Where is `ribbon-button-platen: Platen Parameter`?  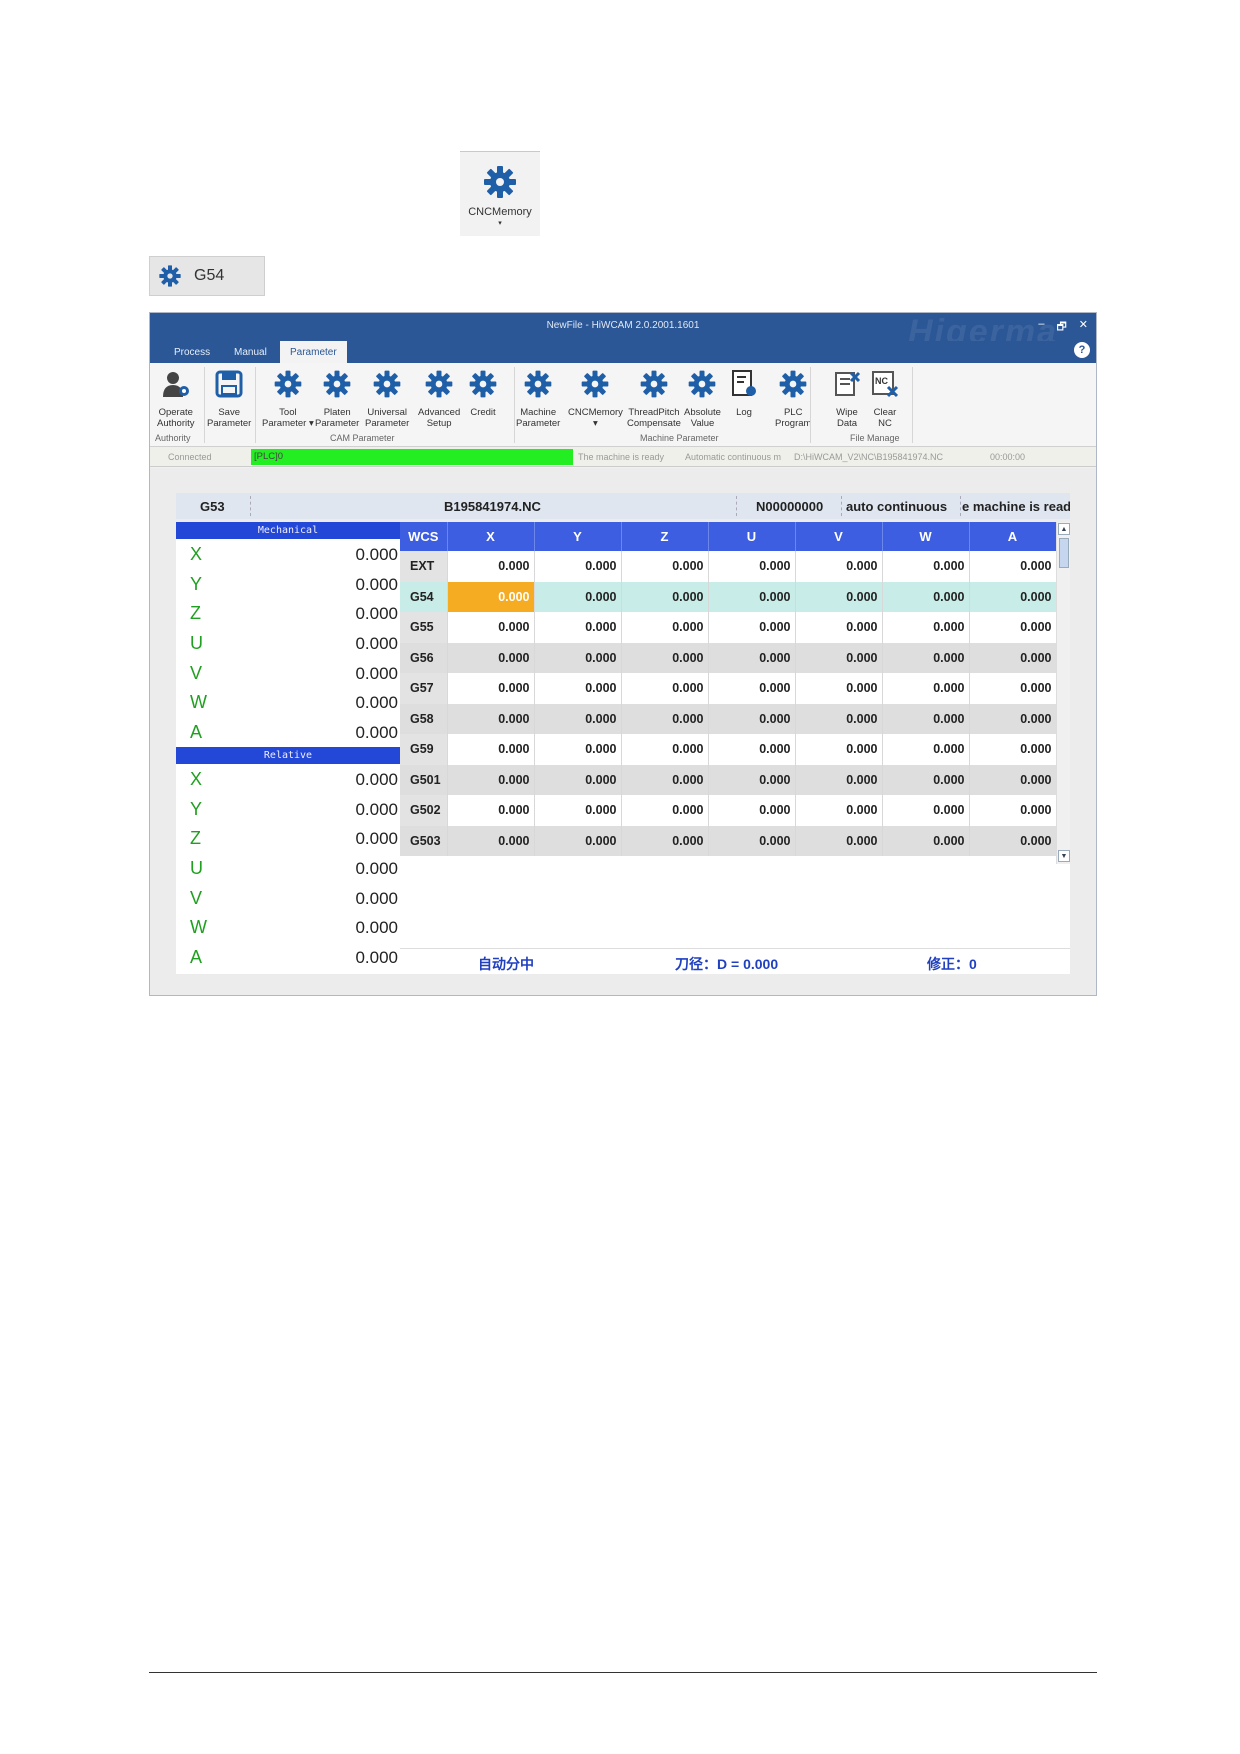 ribbon-button-platen: Platen Parameter is located at coordinates (337, 399).